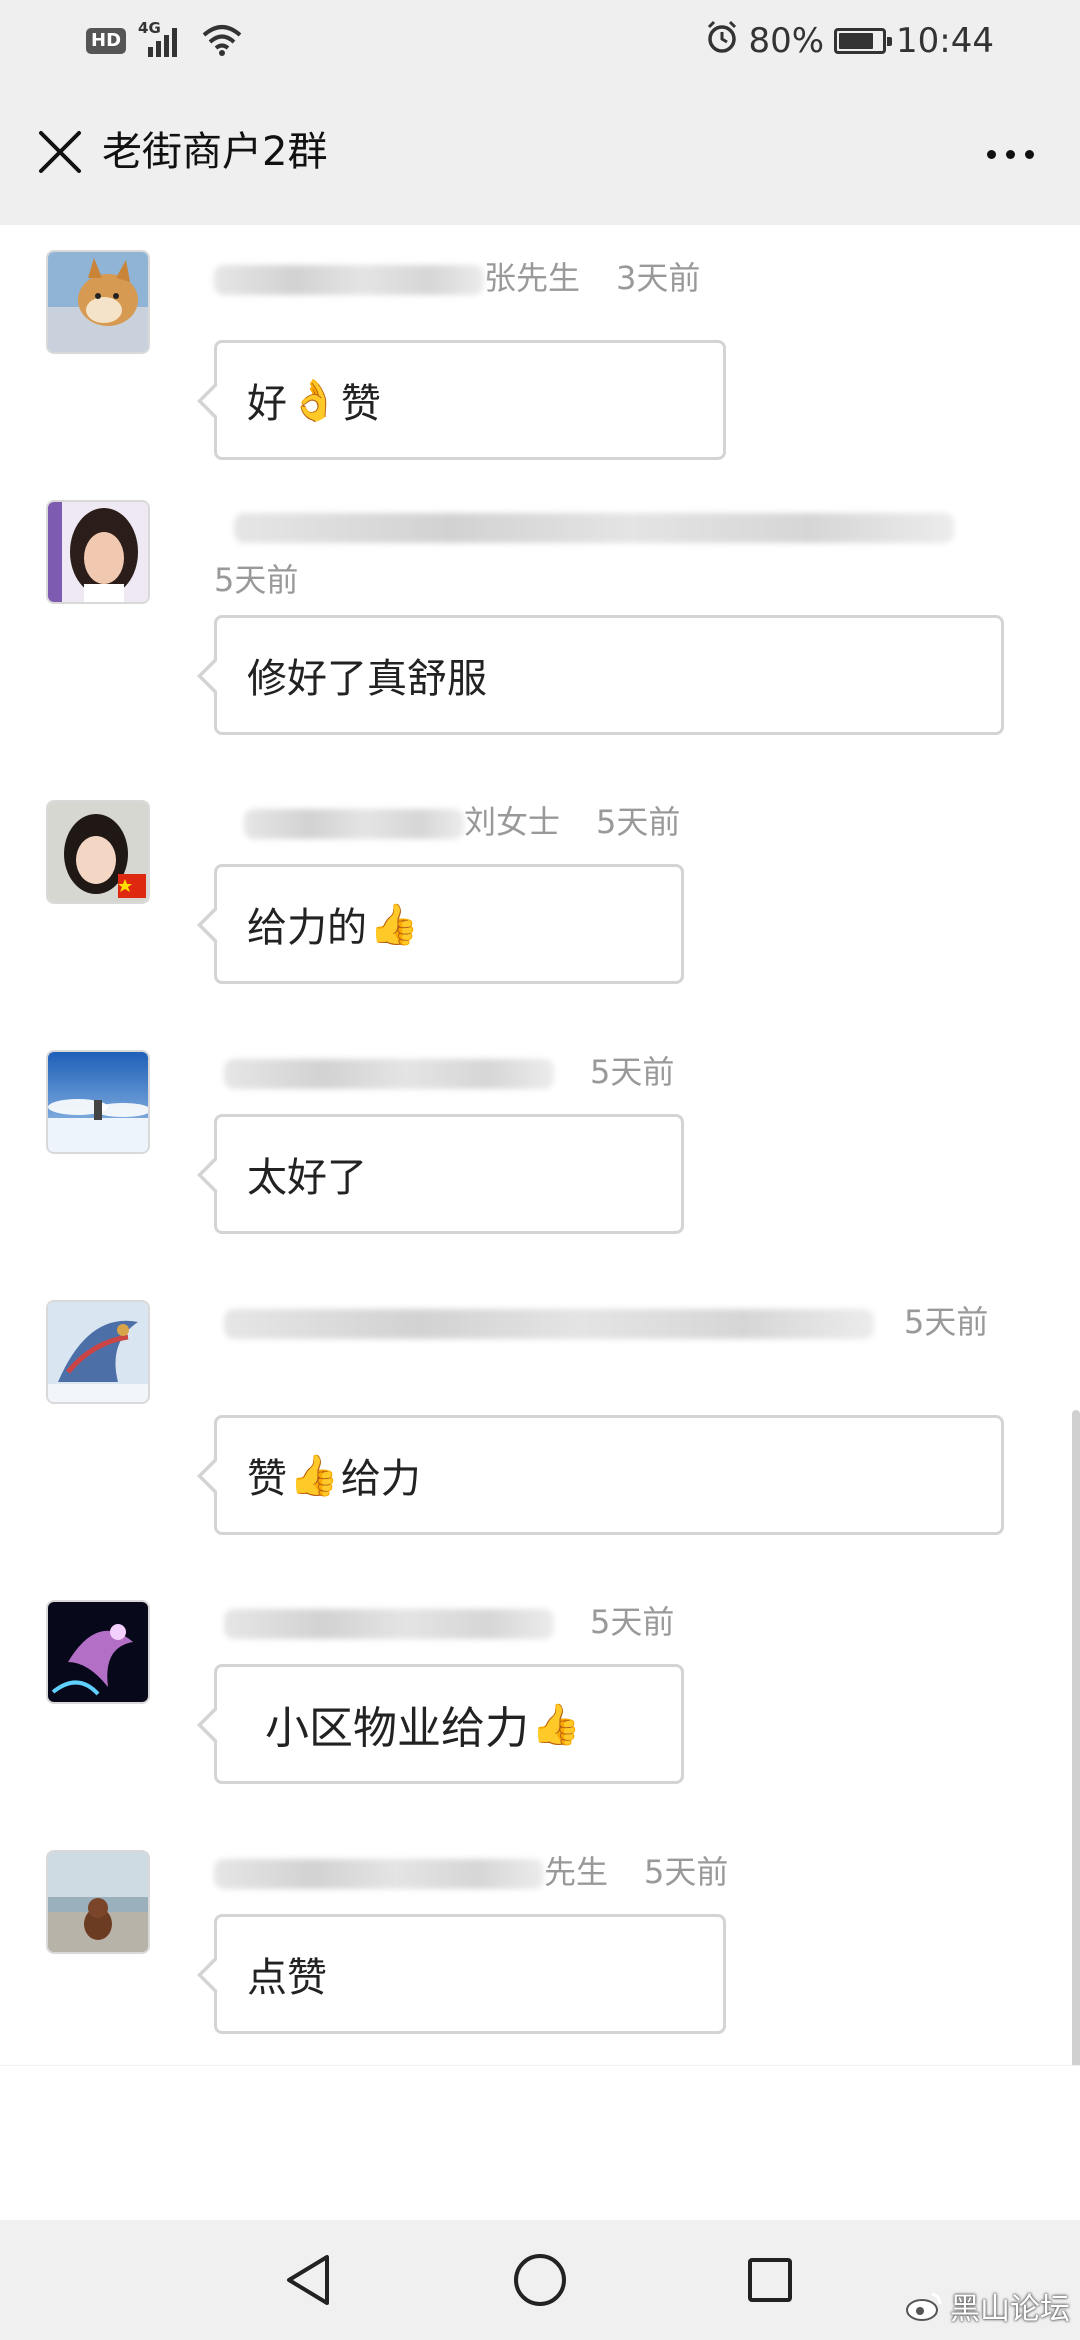  Describe the element at coordinates (440, 1174) in the screenshot. I see `message-bubble: 太好了` at that location.